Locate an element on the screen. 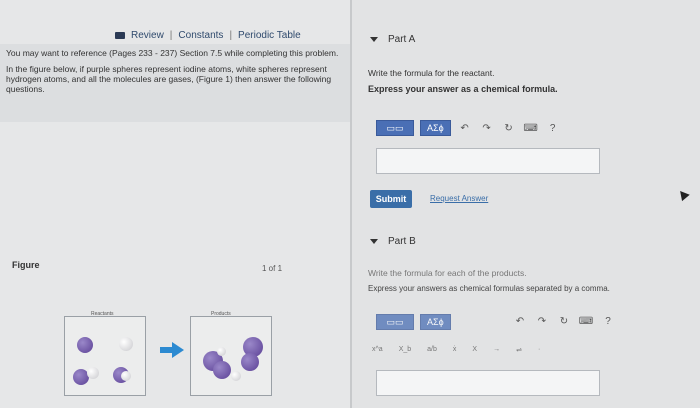 The image size is (700, 408). part-b-header: Part B is located at coordinates (393, 241).